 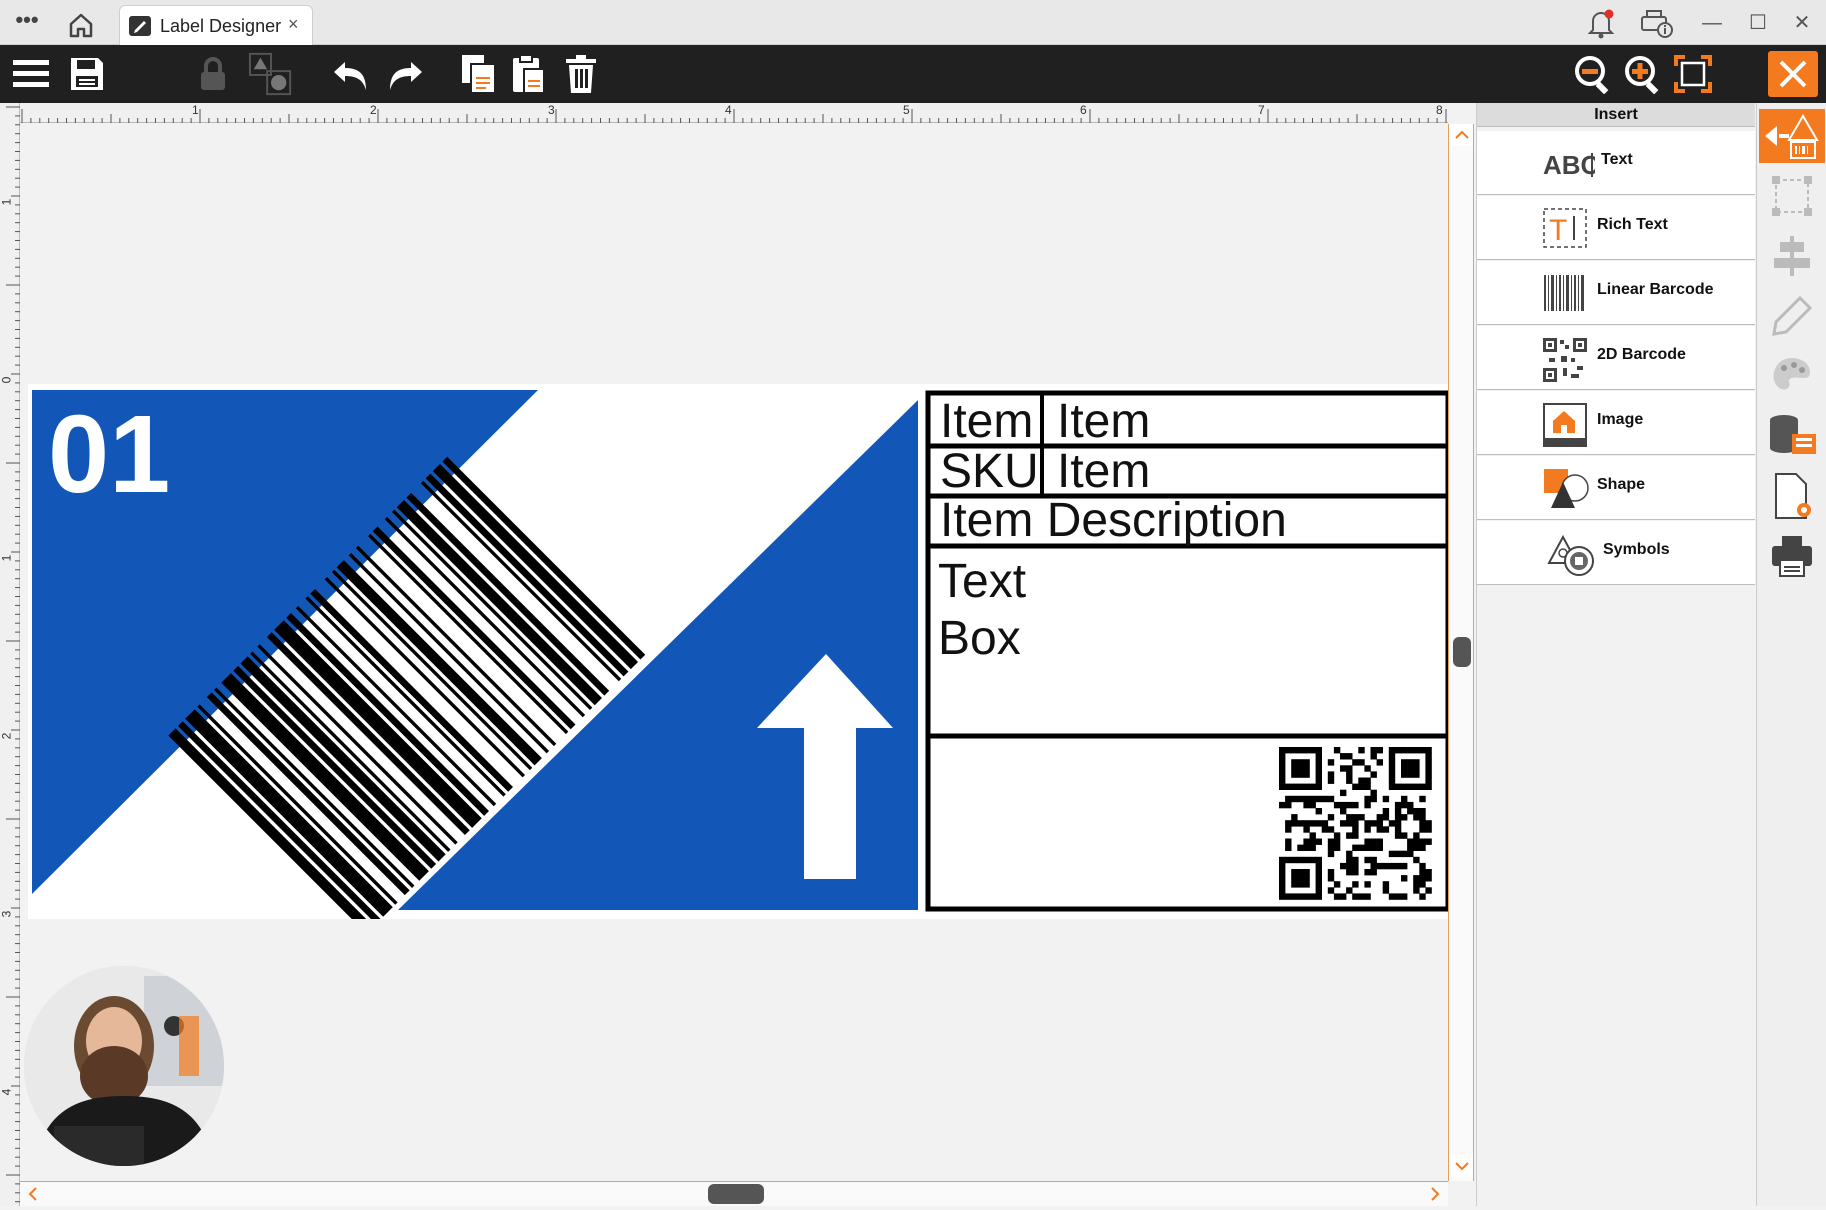 What do you see at coordinates (1355, 823) in the screenshot?
I see `qr-code` at bounding box center [1355, 823].